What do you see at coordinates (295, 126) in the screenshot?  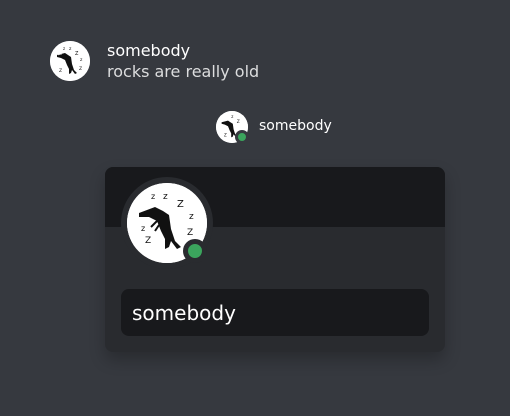 I see `member-name: somebody` at bounding box center [295, 126].